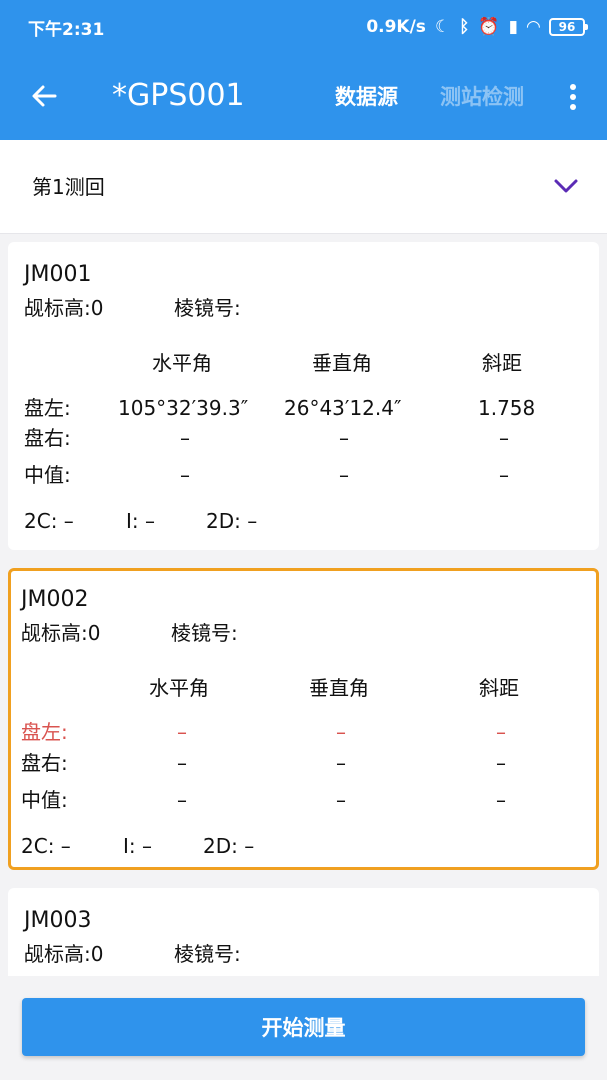  I want to click on network-speed: 0.9K/s, so click(396, 27).